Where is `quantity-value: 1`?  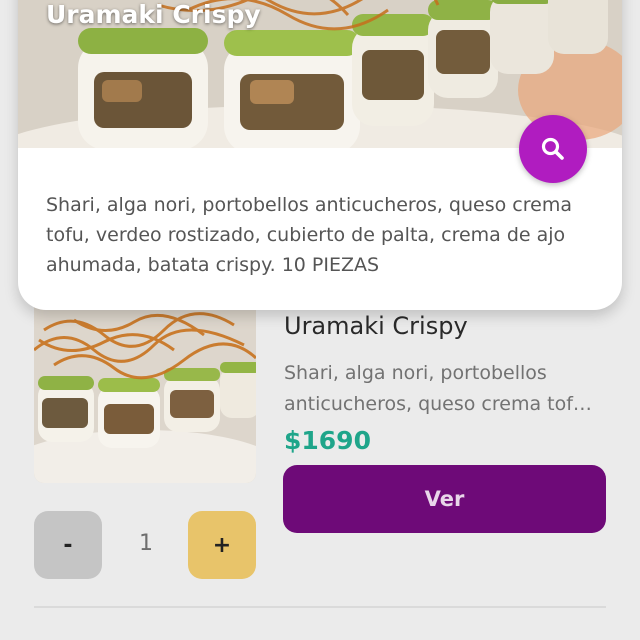
quantity-value: 1 is located at coordinates (146, 543).